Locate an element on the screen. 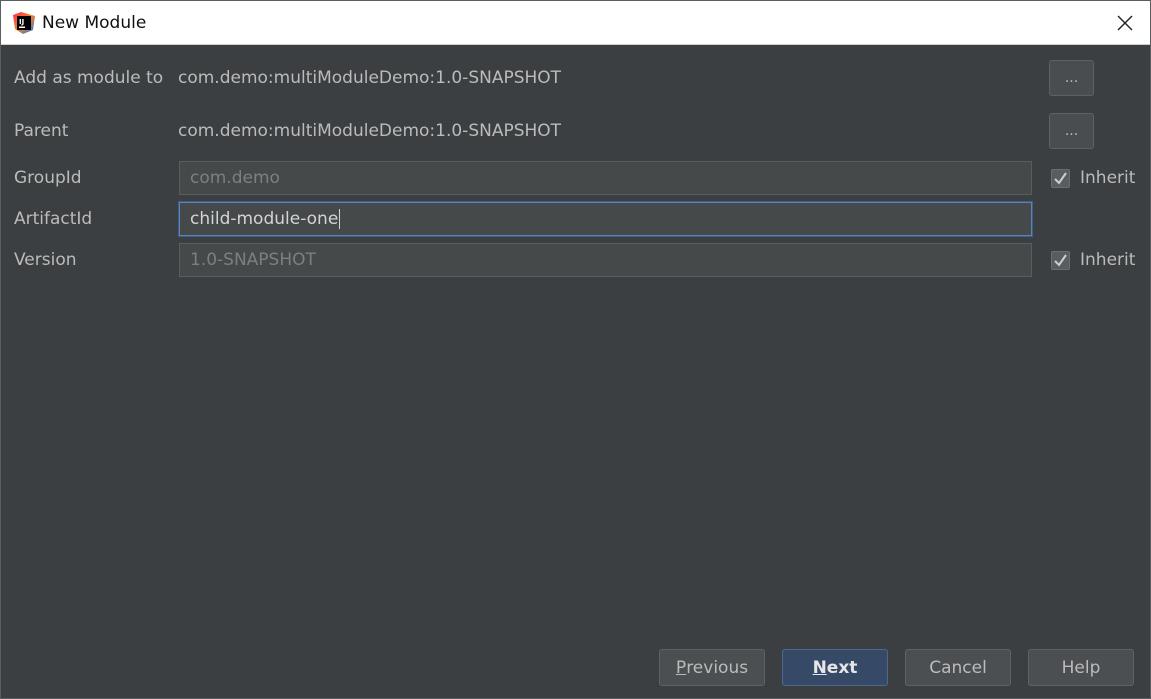 Image resolution: width=1151 pixels, height=699 pixels. svg-text: IJ is located at coordinates (21, 22).